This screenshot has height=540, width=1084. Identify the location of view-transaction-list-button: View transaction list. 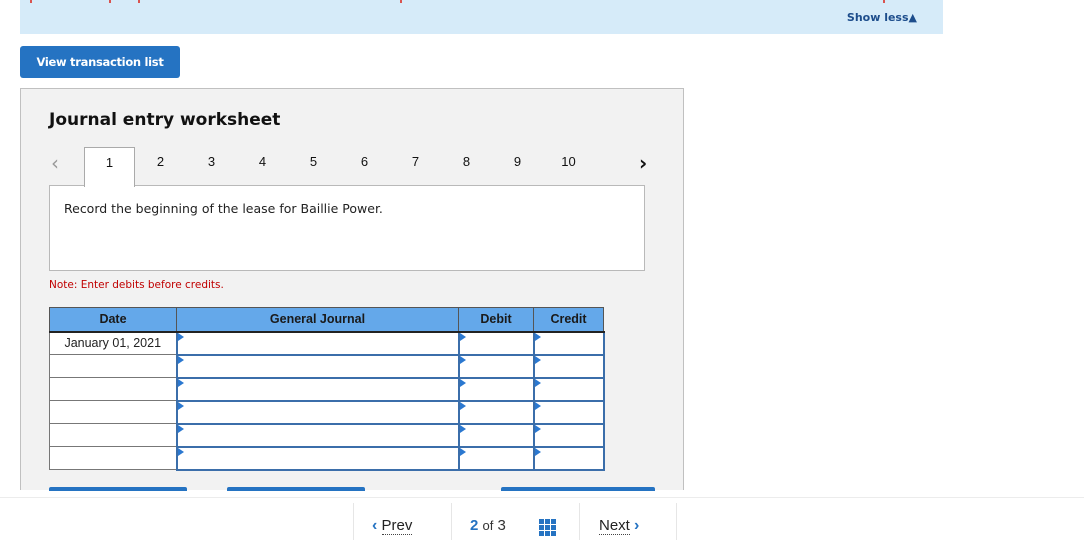
(100, 62).